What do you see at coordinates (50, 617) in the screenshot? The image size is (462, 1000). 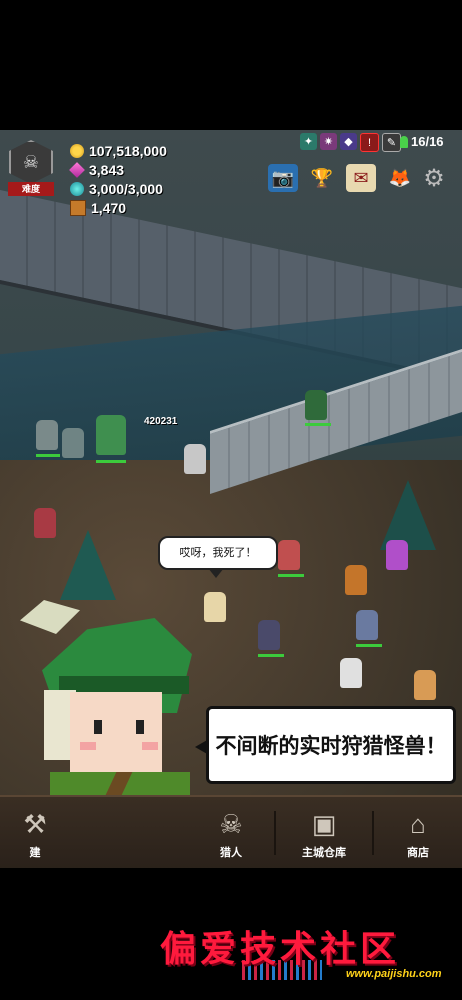 I see `feather` at bounding box center [50, 617].